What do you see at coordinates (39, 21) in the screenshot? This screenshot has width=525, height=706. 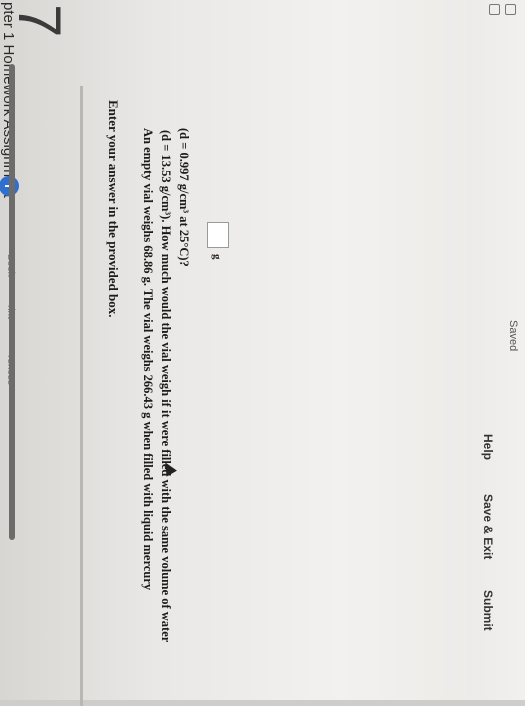 I see `question-number: 7` at bounding box center [39, 21].